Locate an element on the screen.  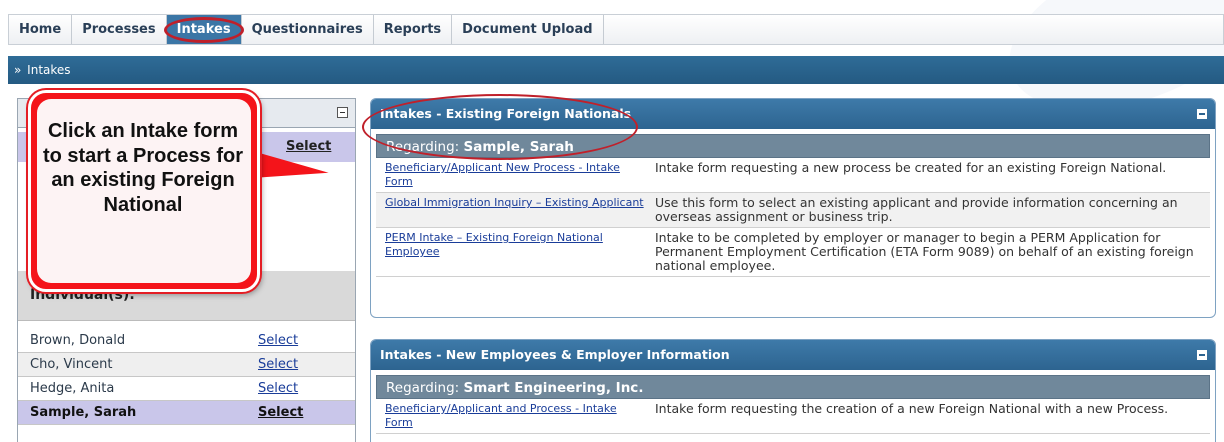
tab-processes: Processes is located at coordinates (119, 29).